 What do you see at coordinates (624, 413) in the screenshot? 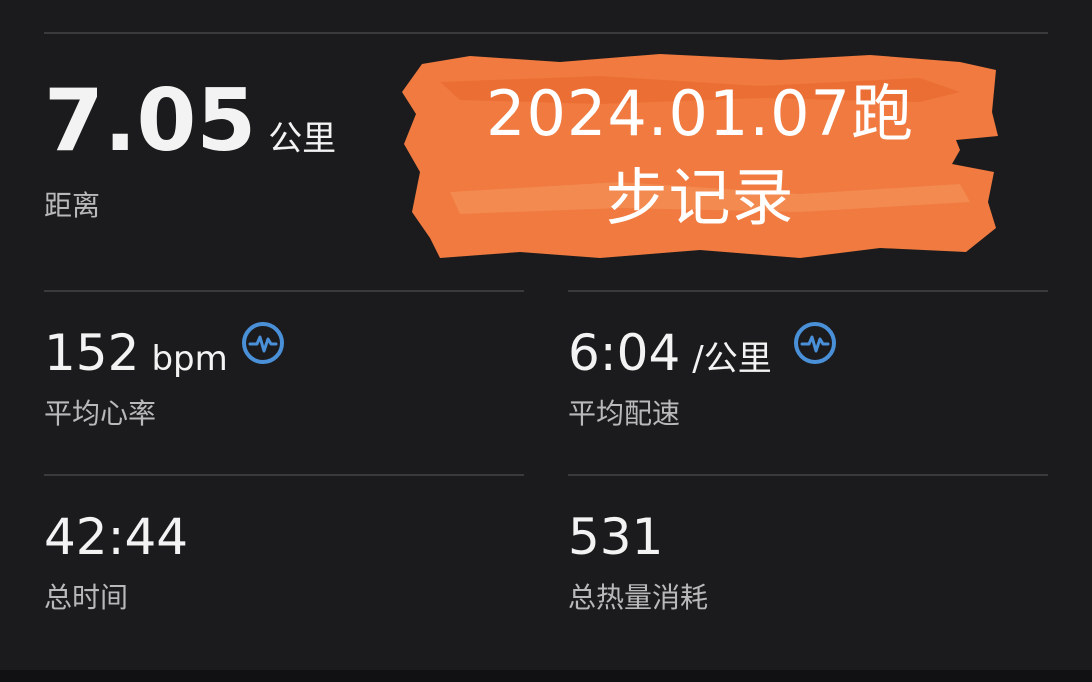
I see `pace-label: 平均配速` at bounding box center [624, 413].